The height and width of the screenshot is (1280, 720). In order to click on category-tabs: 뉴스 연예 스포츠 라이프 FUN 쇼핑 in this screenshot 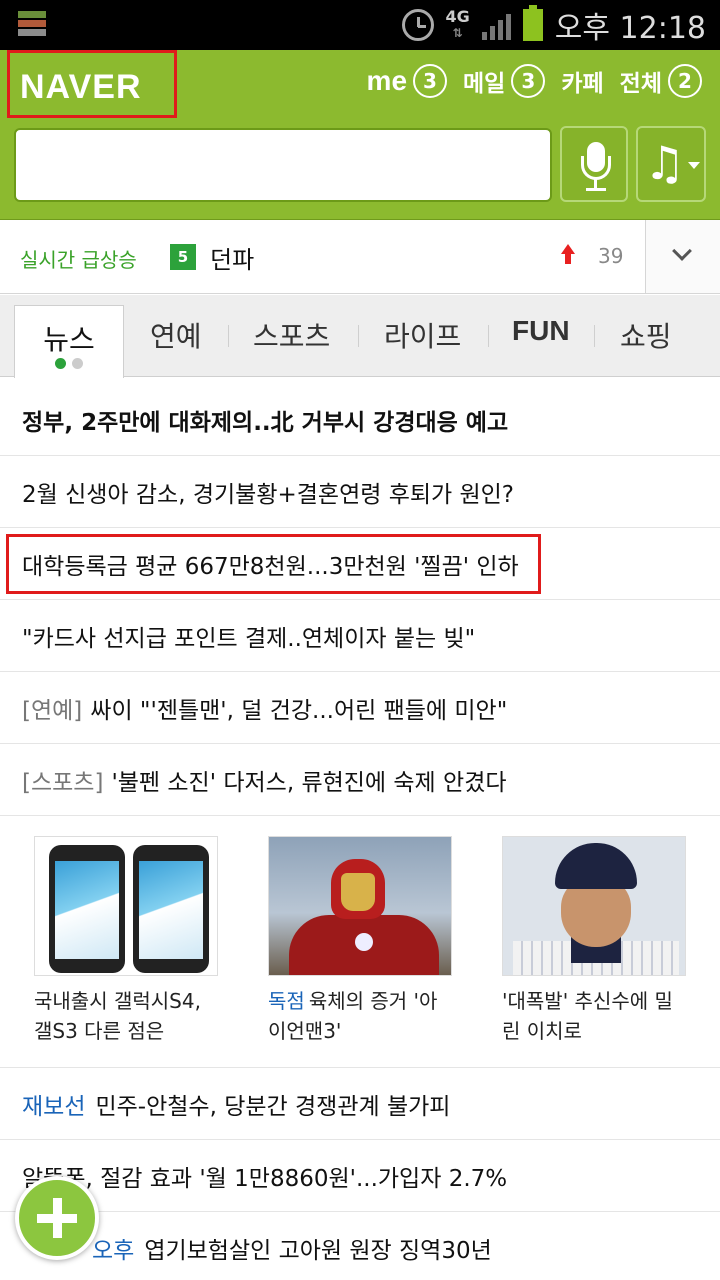, I will do `click(360, 336)`.